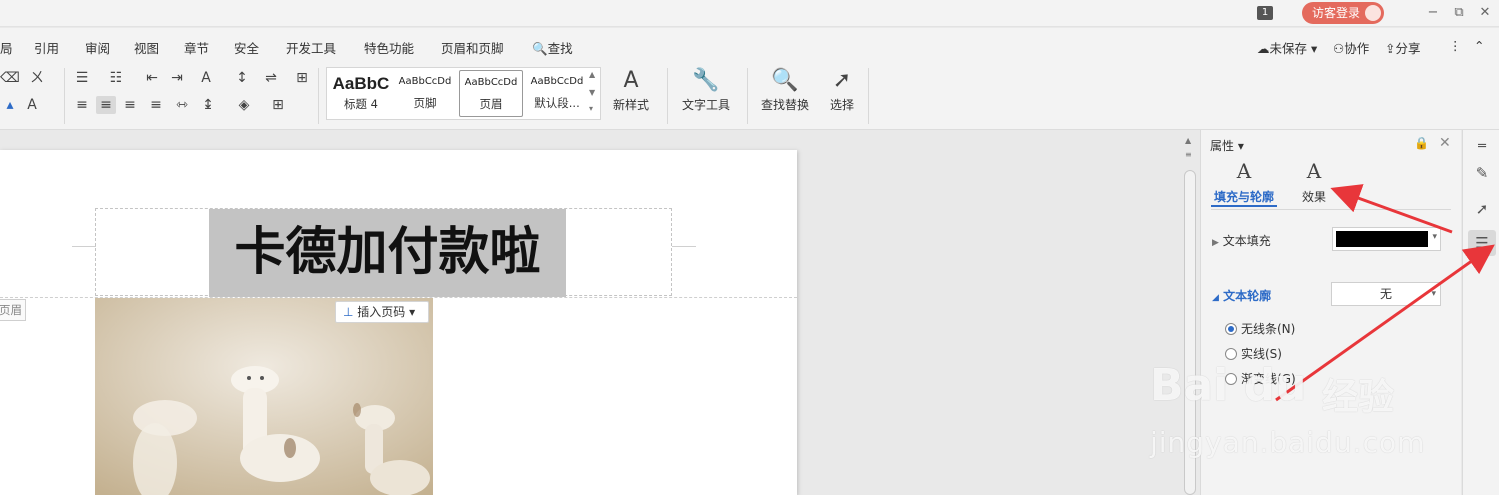 The image size is (1499, 495). What do you see at coordinates (97, 47) in the screenshot?
I see `tab-review: 审阅` at bounding box center [97, 47].